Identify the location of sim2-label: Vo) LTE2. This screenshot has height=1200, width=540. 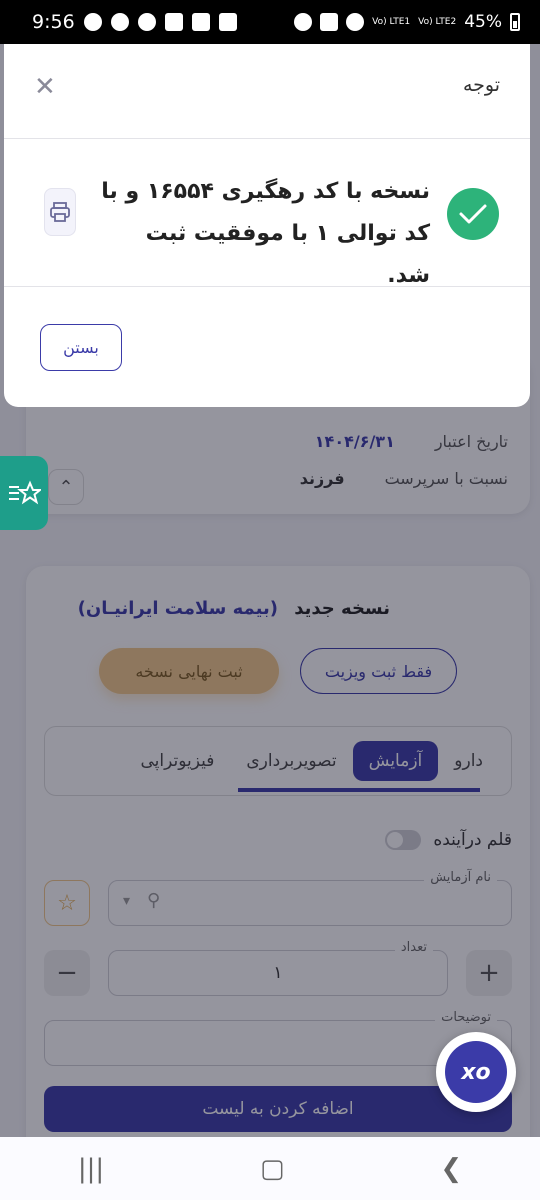
(437, 21).